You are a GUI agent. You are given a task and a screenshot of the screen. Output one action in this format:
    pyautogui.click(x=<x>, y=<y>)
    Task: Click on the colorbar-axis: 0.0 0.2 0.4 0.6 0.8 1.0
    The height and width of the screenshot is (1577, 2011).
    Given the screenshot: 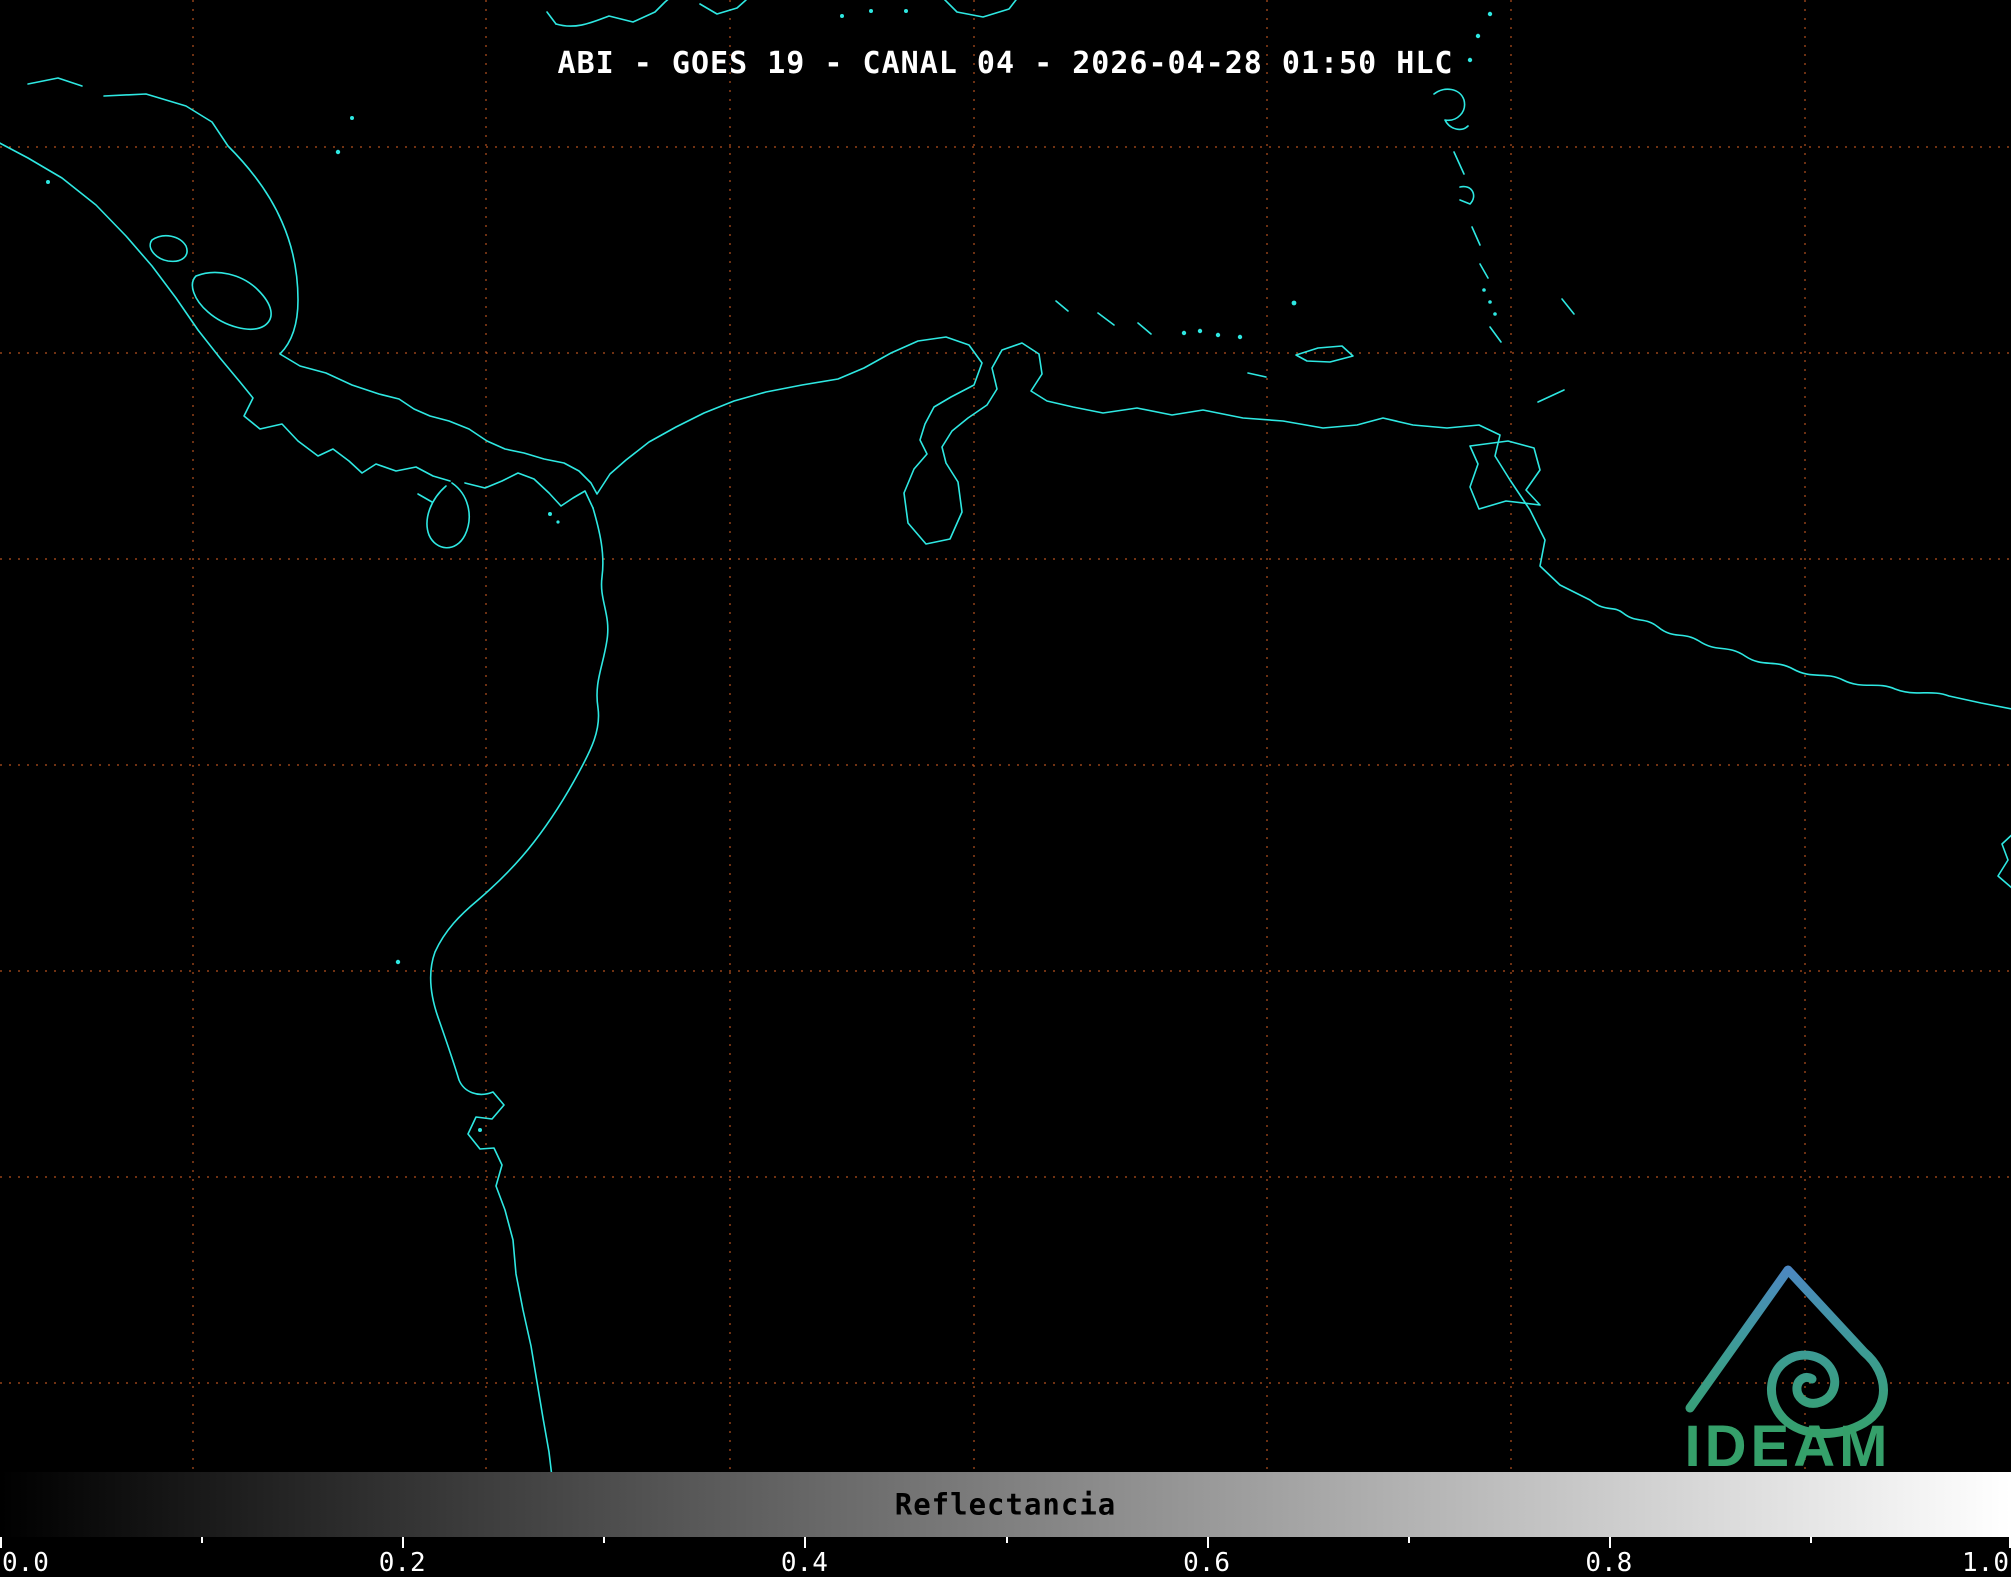 What is the action you would take?
    pyautogui.click(x=1005, y=1557)
    